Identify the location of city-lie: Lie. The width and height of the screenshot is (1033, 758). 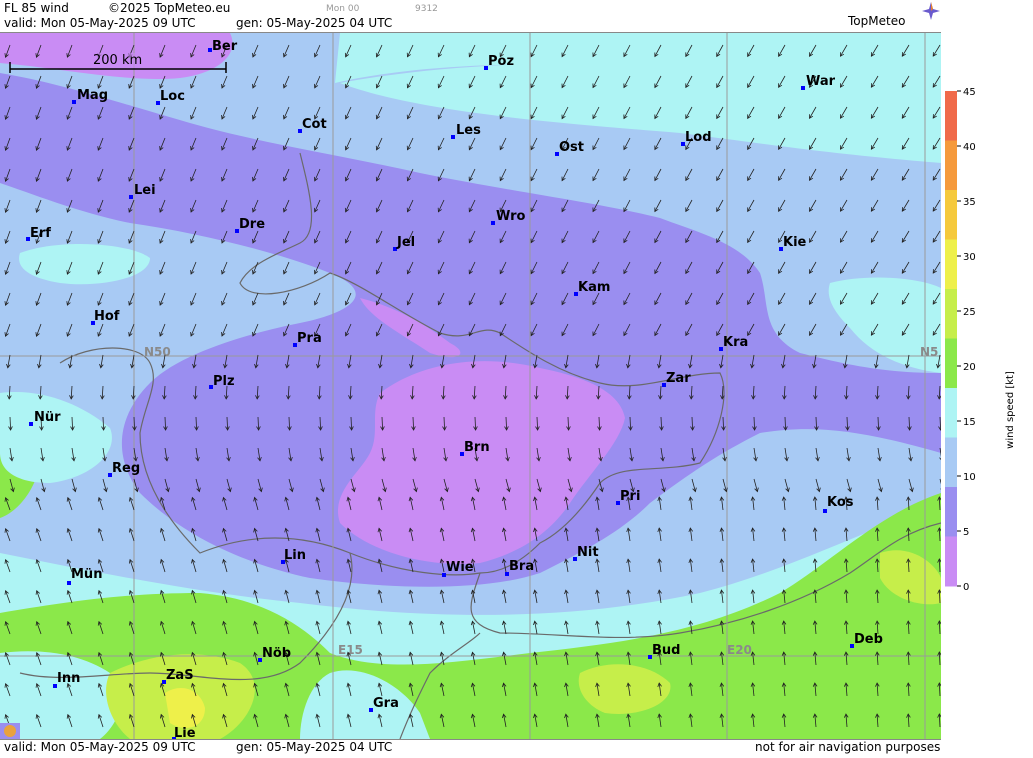
(184, 732).